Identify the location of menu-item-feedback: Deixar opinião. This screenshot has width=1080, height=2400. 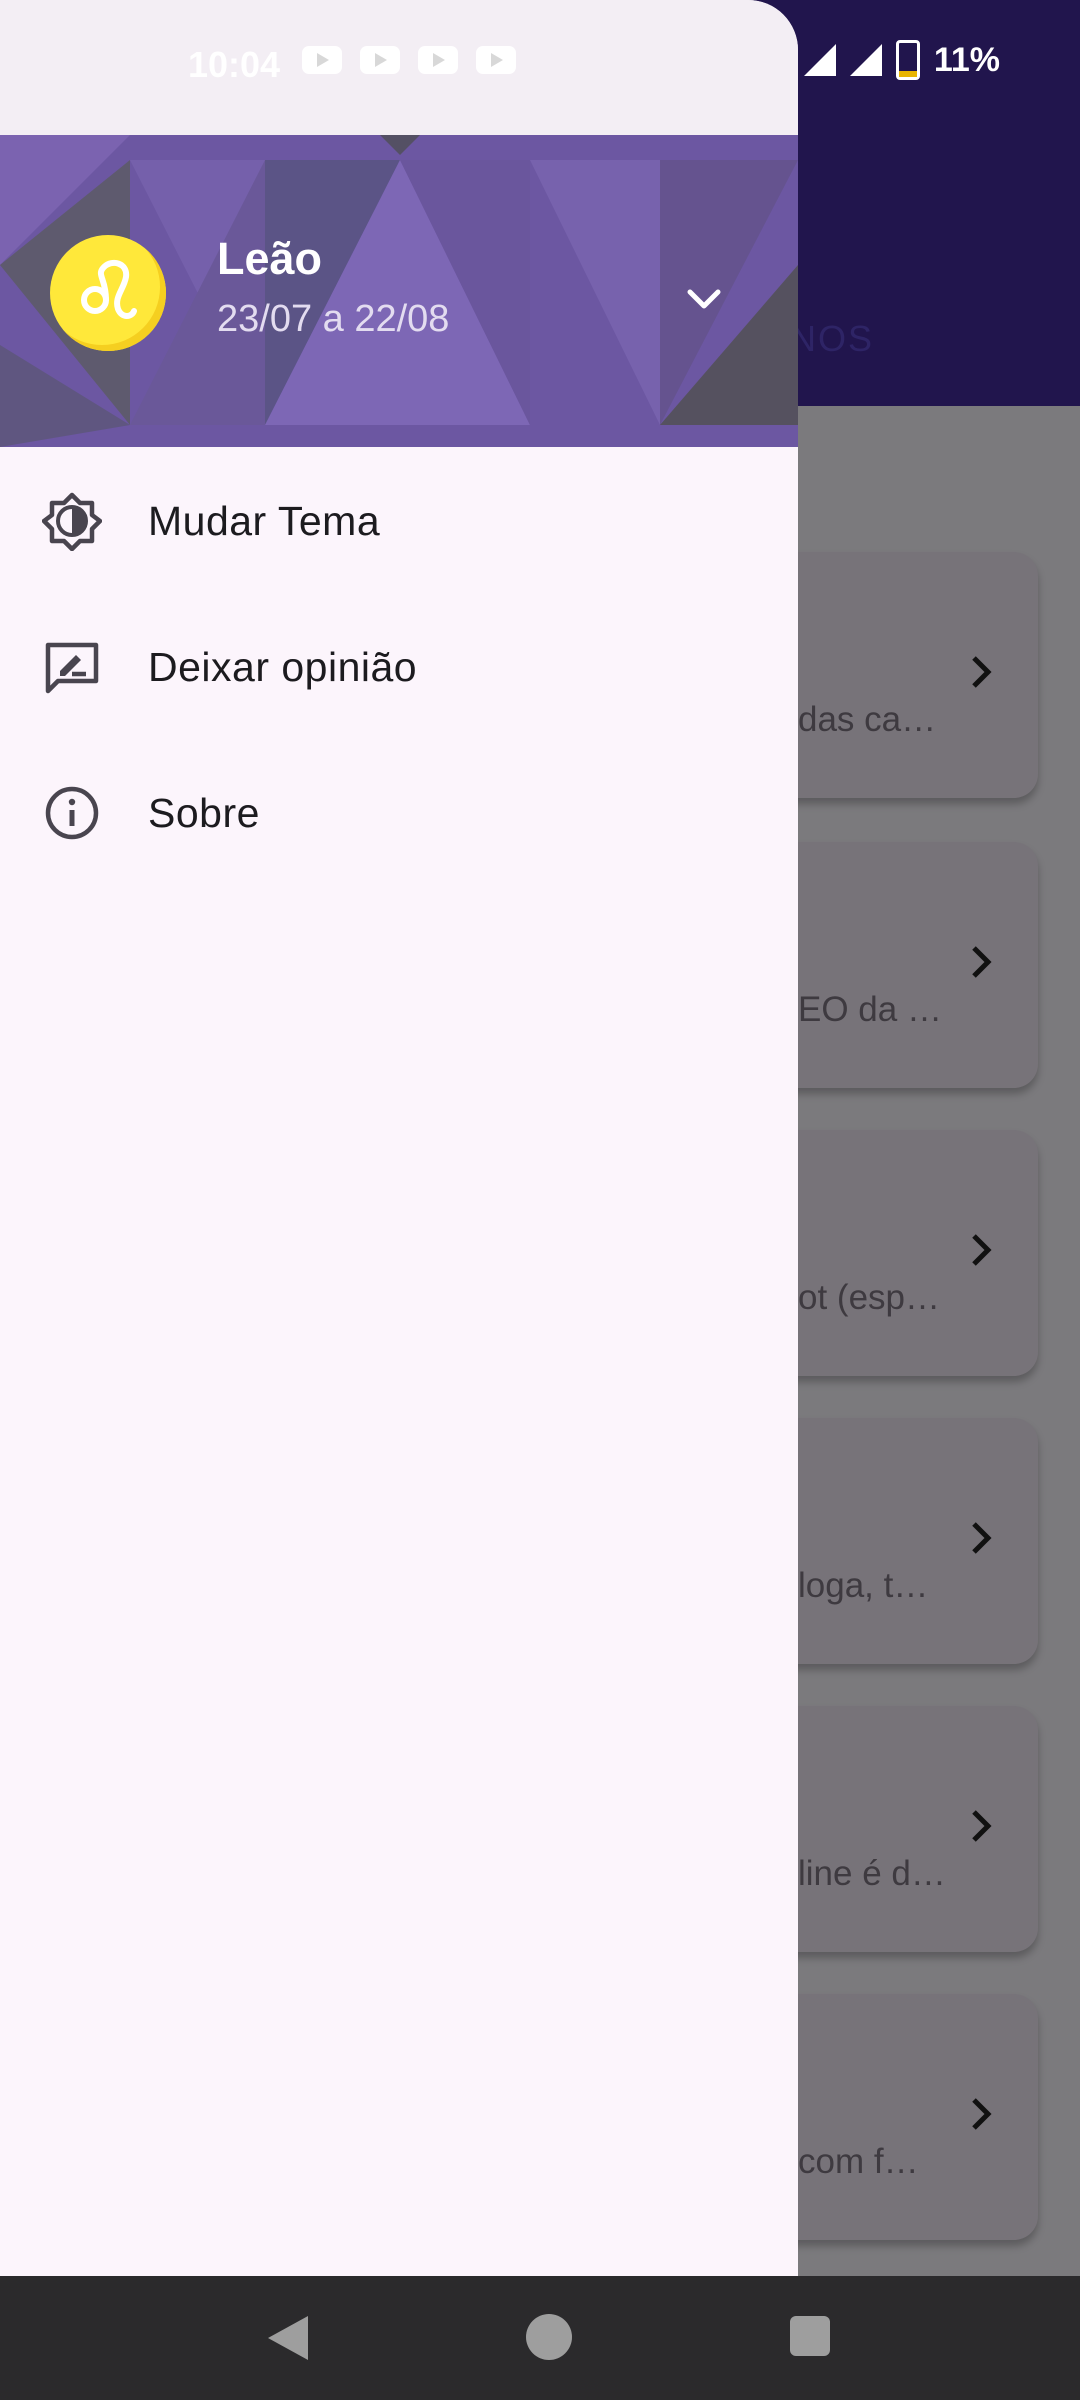
(399, 667).